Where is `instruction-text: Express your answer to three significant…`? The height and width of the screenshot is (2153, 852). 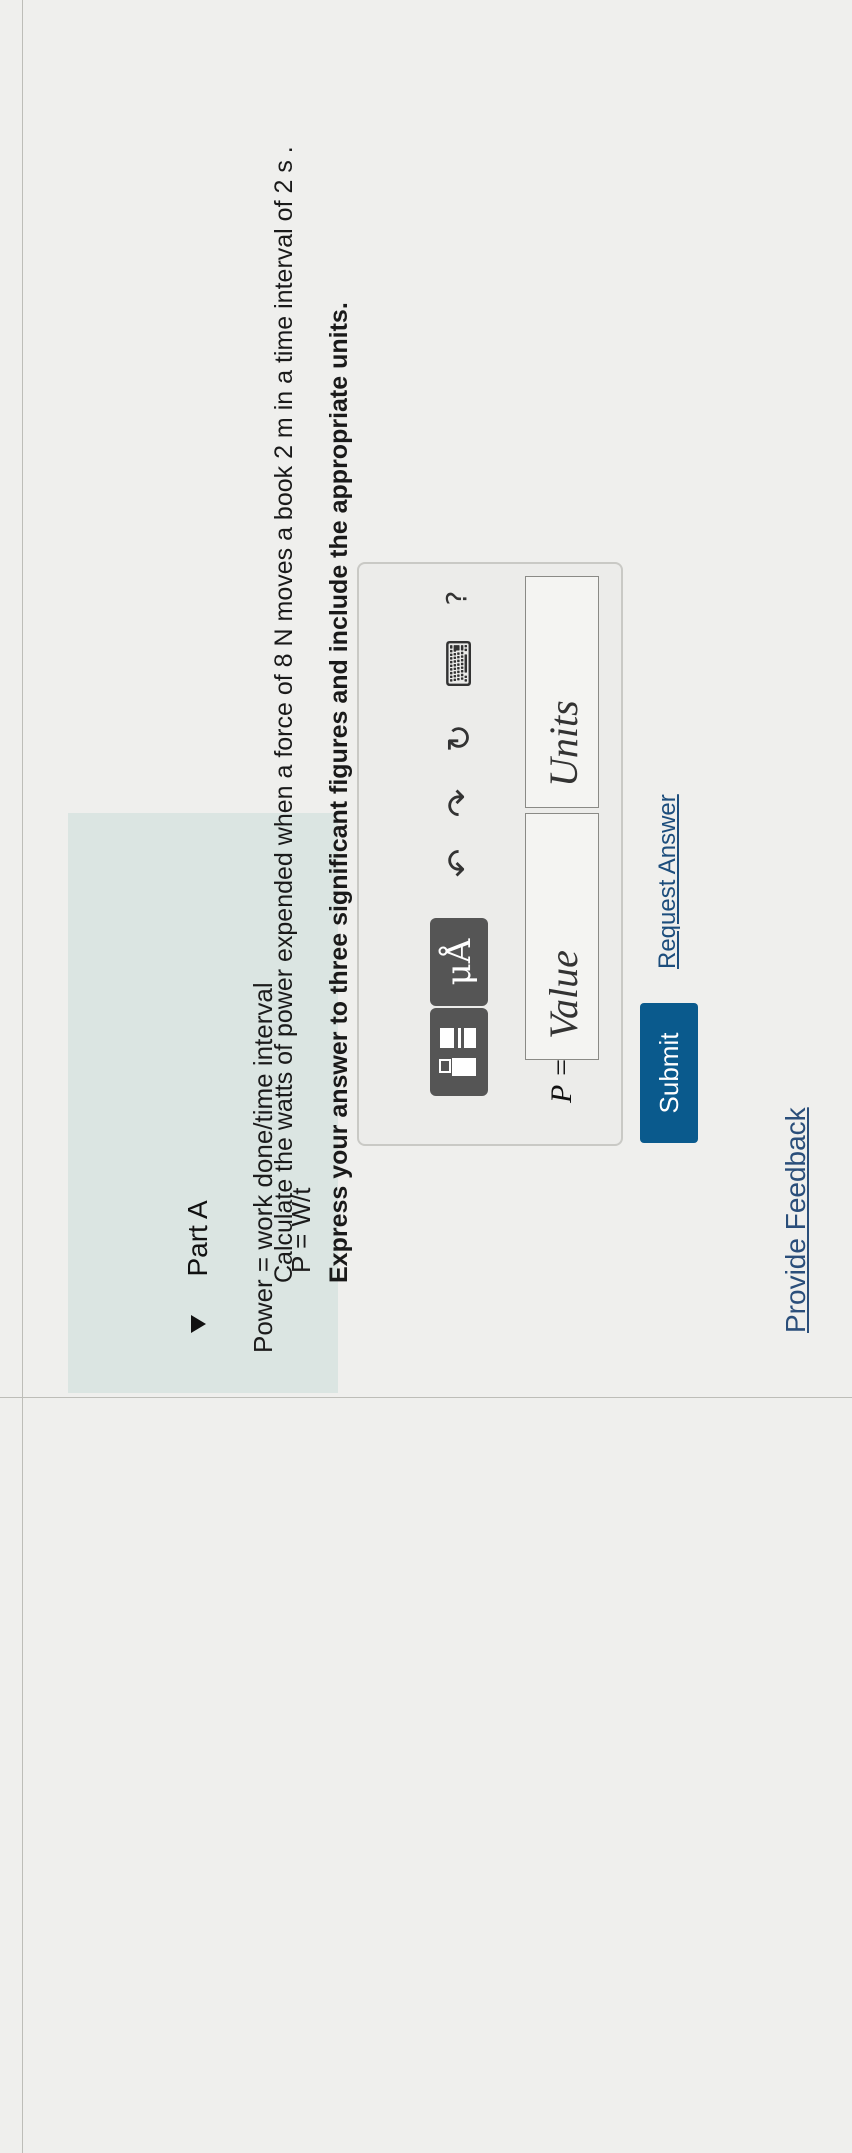 instruction-text: Express your answer to three significant… is located at coordinates (339, 792).